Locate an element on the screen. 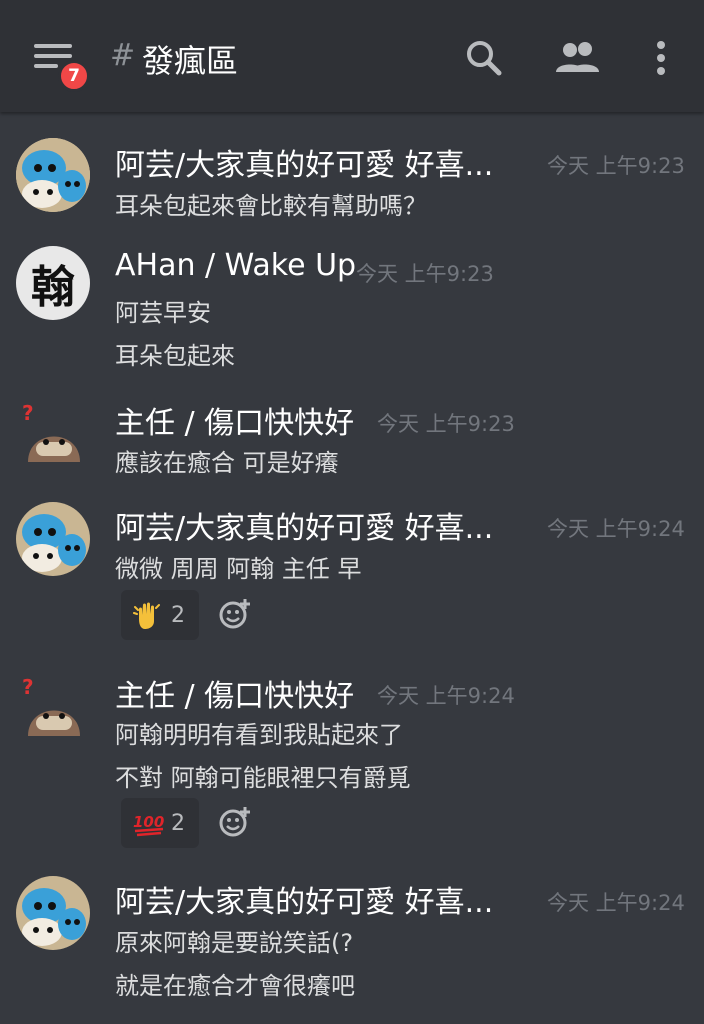 This screenshot has width=704, height=1024. waving-hands-icon is located at coordinates (149, 615).